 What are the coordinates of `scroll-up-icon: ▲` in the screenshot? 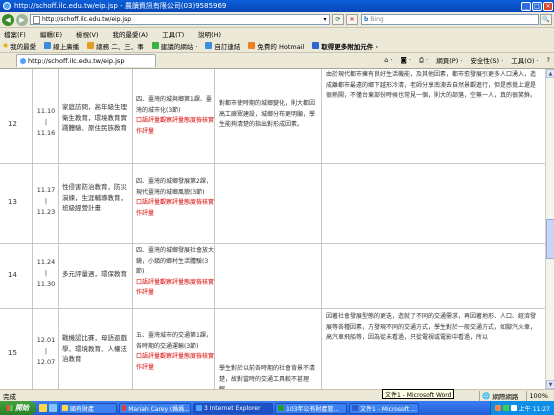 It's located at (550, 73).